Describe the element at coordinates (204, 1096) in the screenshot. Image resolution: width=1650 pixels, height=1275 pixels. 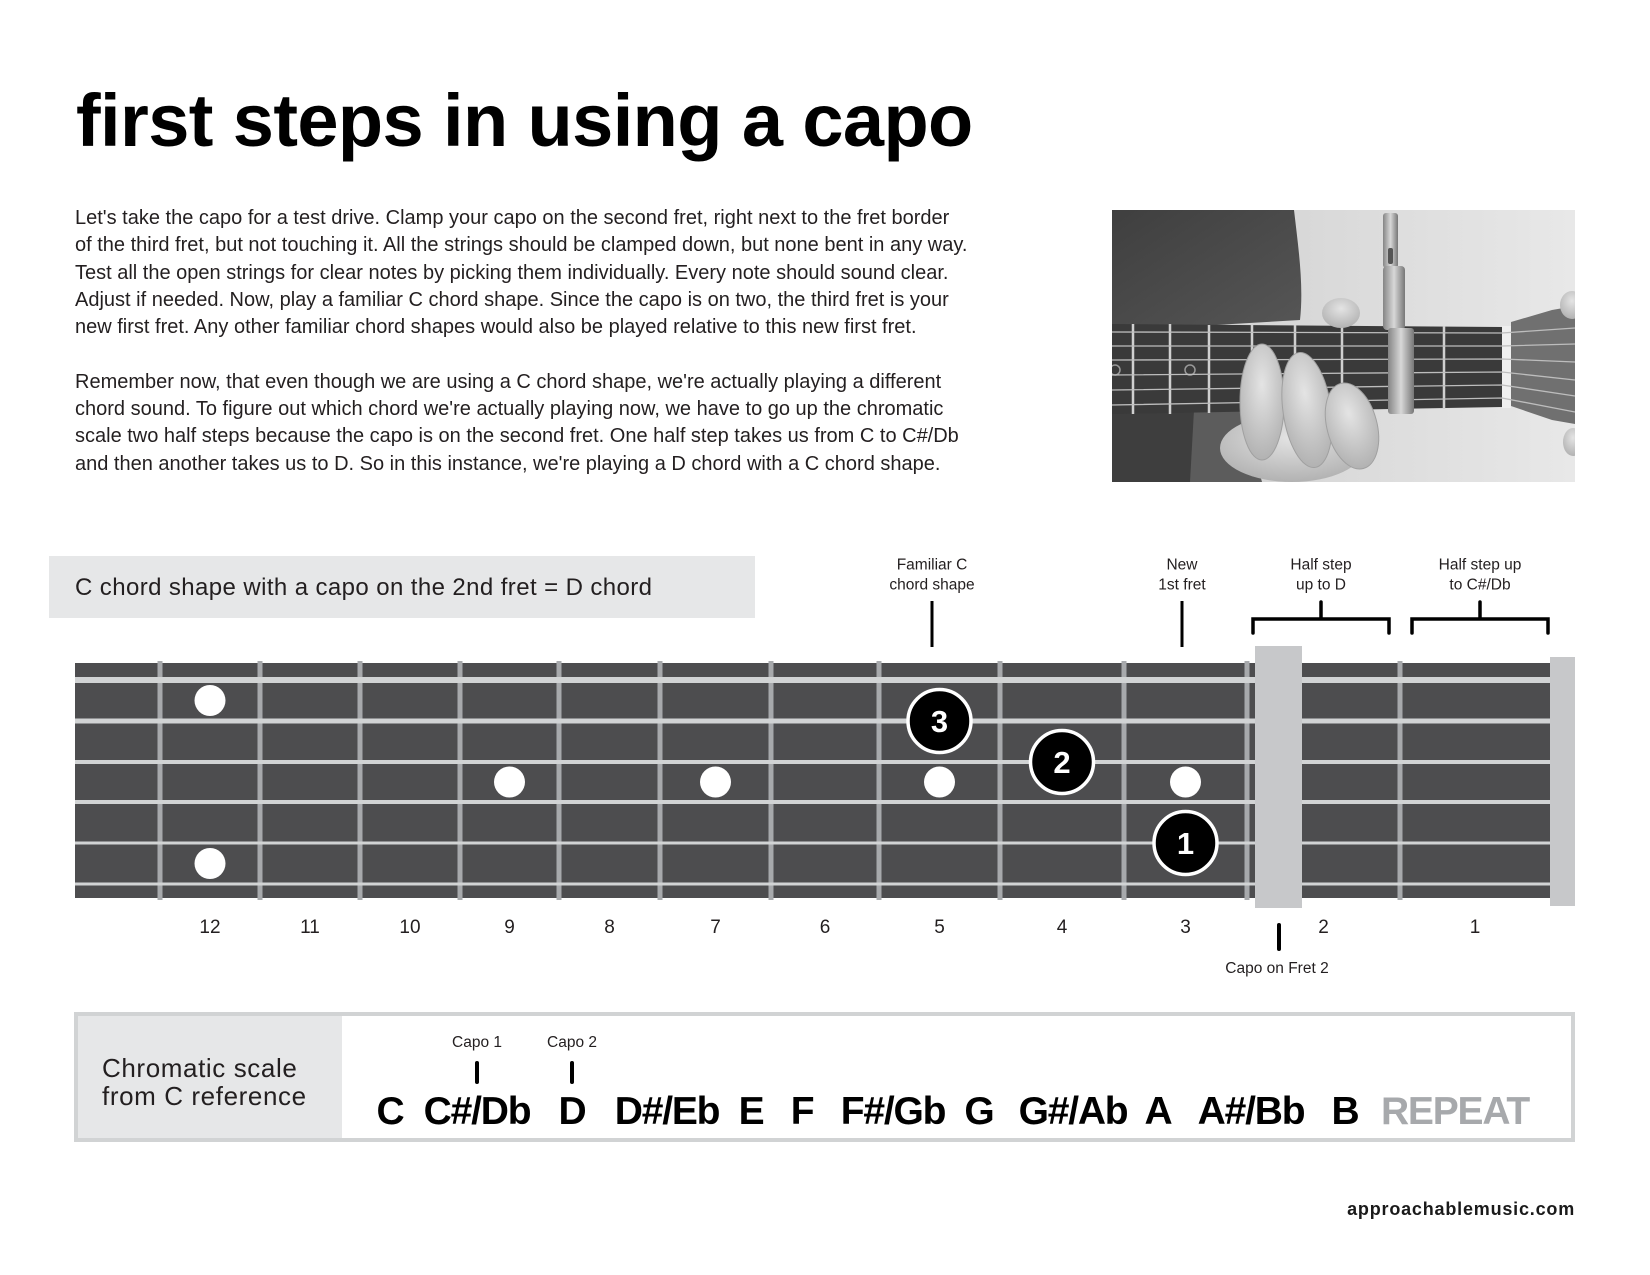
I see `chromatic-label-line: from C reference` at that location.